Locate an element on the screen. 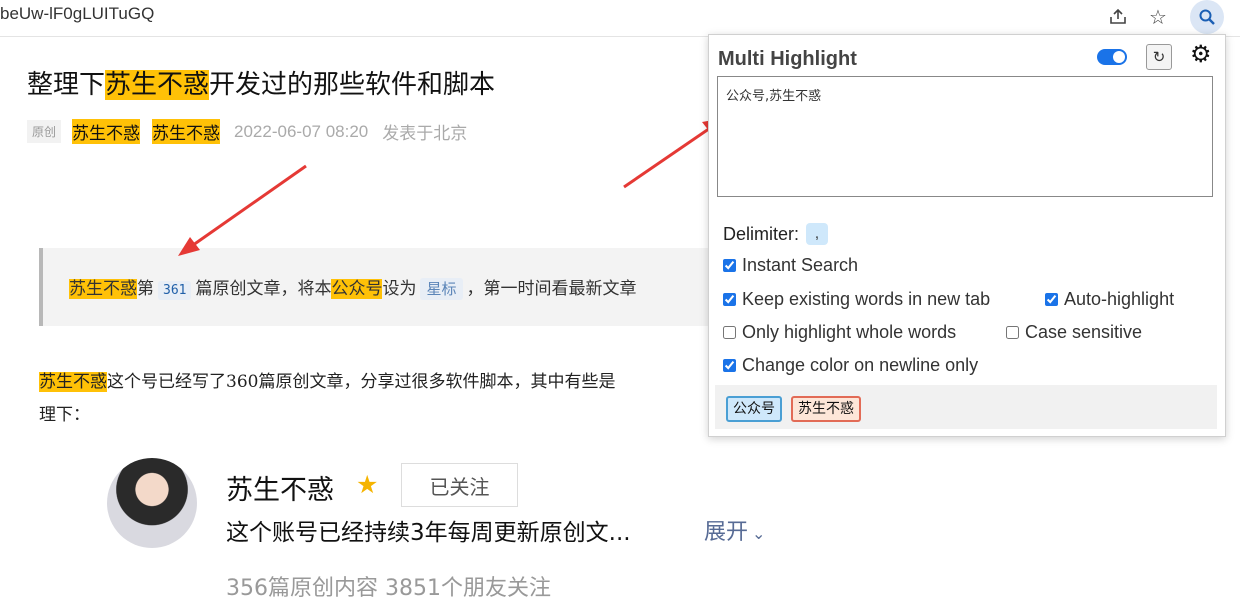  delimiter-label: Delimiter: is located at coordinates (761, 233).